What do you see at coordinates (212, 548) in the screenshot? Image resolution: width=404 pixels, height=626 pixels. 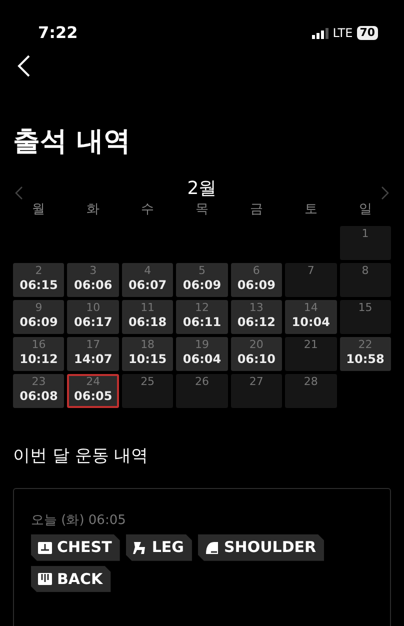 I see `shoulder-icon` at bounding box center [212, 548].